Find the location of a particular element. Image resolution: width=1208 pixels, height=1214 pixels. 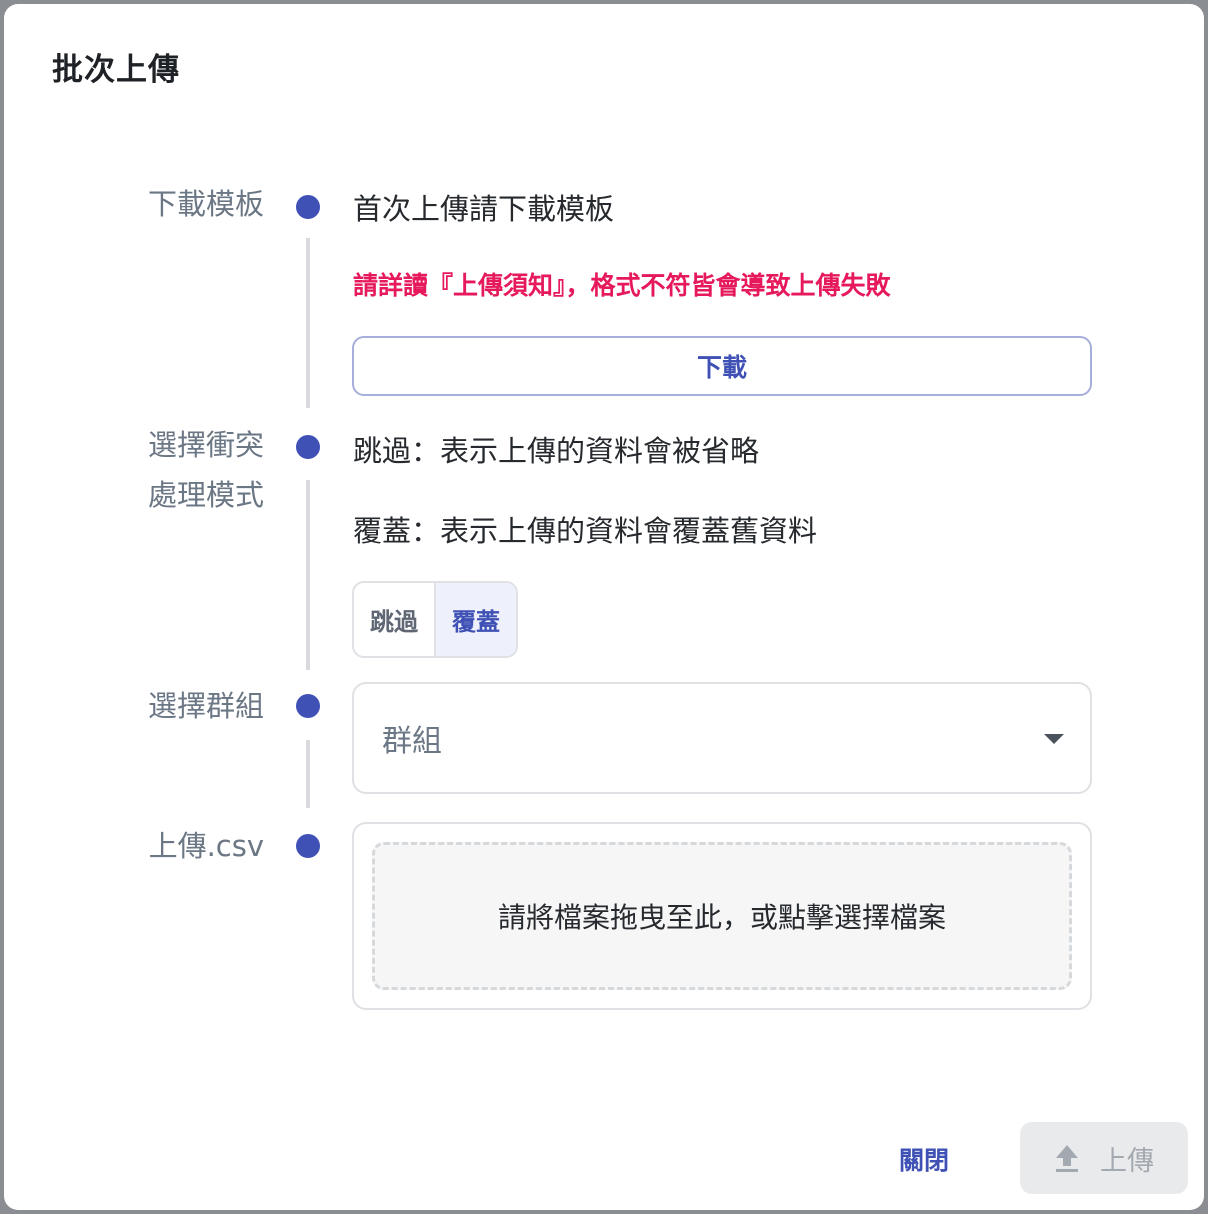

conflict-mode-toggle: 跳過 覆蓋 is located at coordinates (435, 619).